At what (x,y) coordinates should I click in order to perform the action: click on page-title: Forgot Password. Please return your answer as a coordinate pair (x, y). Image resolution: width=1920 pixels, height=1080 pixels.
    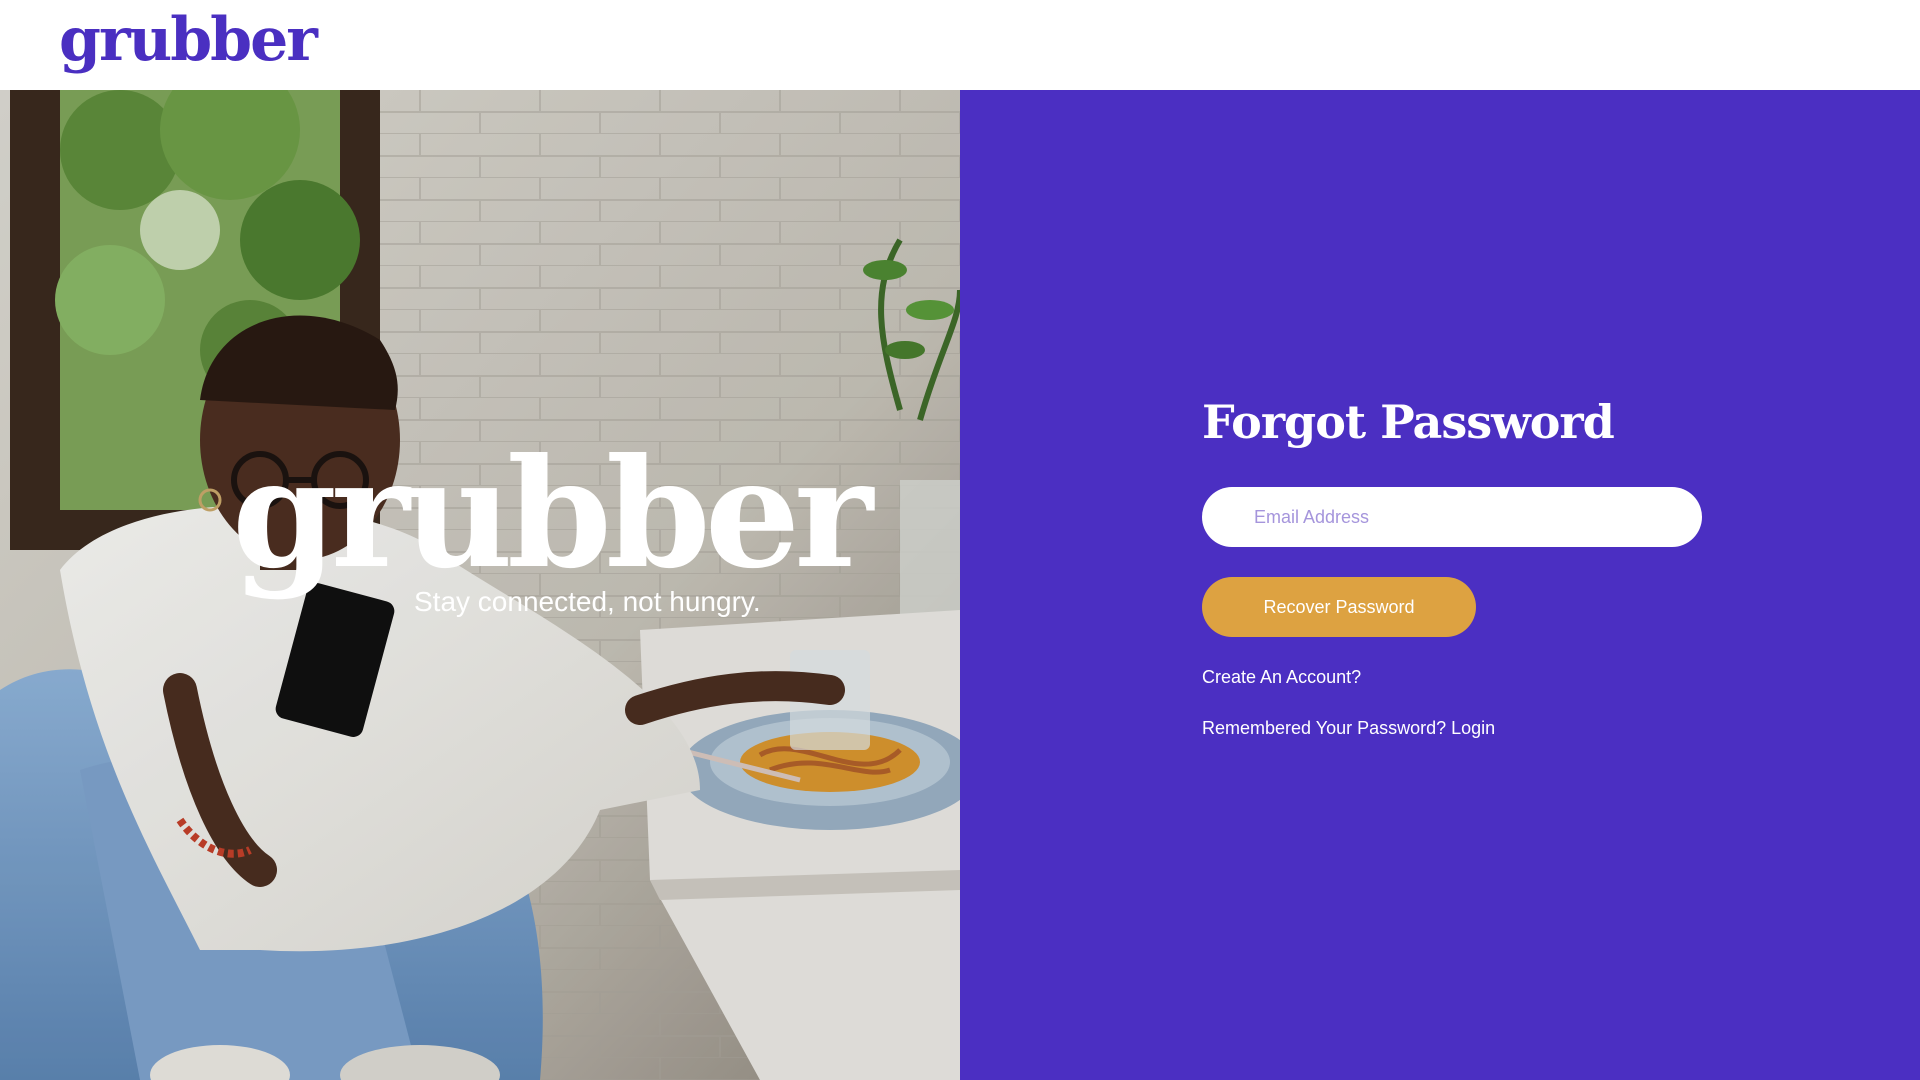
    Looking at the image, I should click on (1408, 422).